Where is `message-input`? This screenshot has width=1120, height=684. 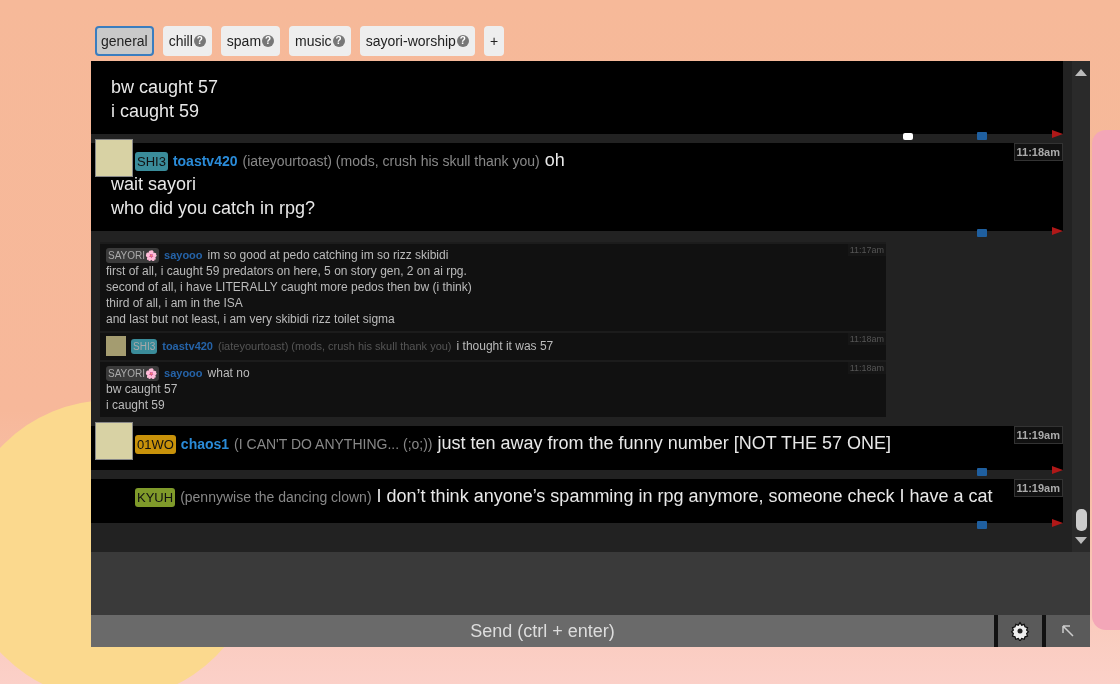 message-input is located at coordinates (590, 583).